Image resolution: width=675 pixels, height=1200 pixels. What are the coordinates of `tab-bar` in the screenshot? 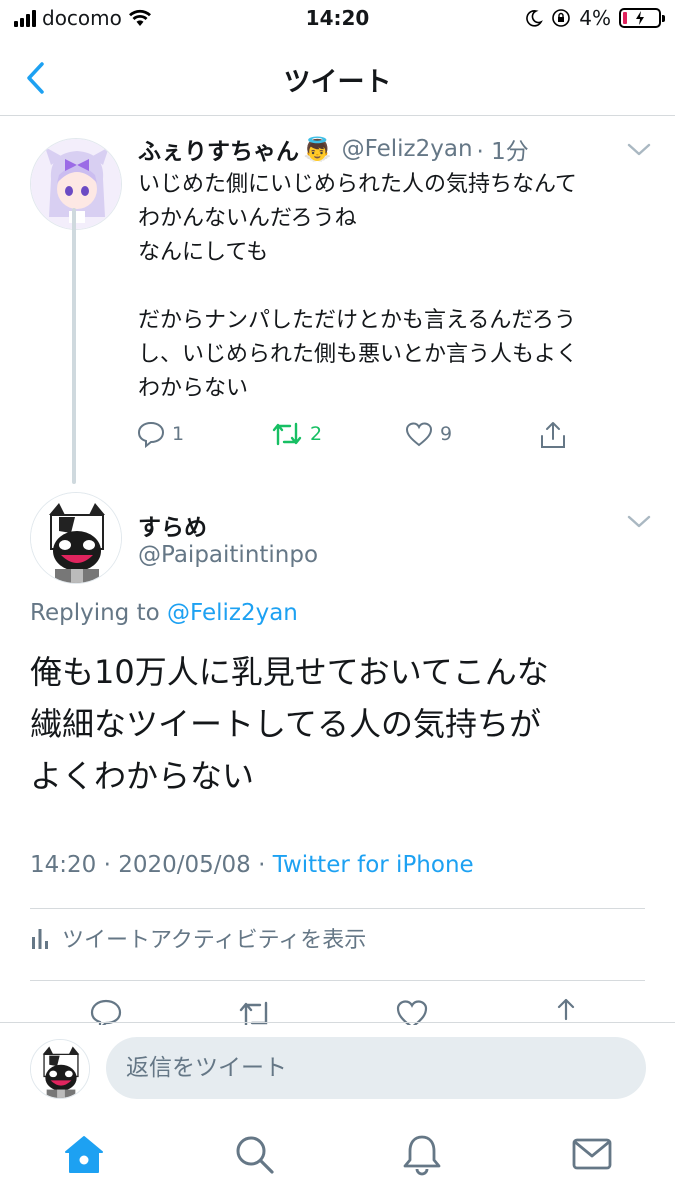 It's located at (337, 1159).